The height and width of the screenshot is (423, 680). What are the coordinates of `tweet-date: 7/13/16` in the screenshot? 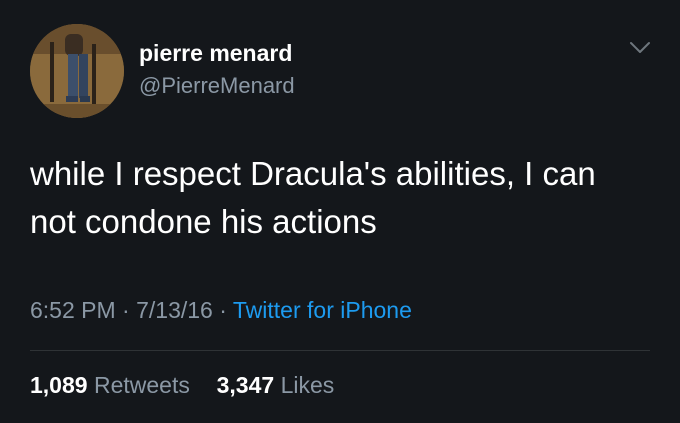 It's located at (174, 310).